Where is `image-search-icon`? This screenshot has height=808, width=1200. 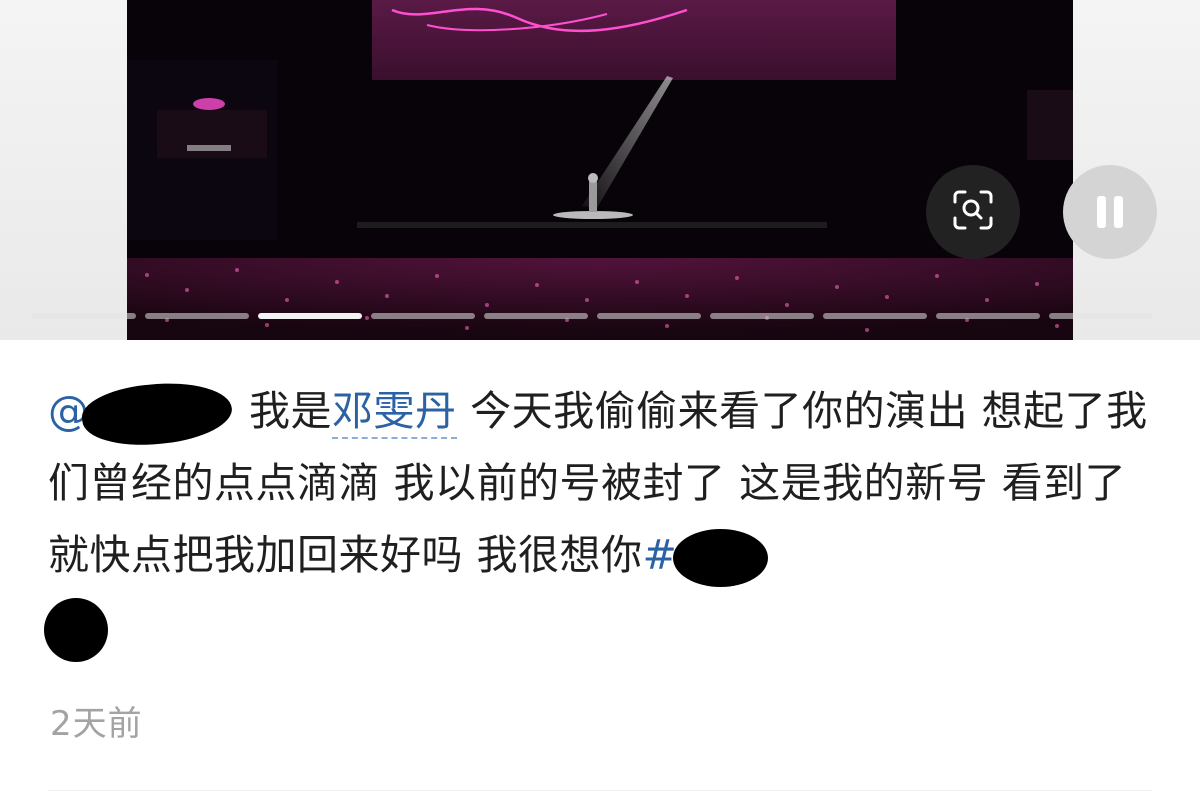 image-search-icon is located at coordinates (973, 212).